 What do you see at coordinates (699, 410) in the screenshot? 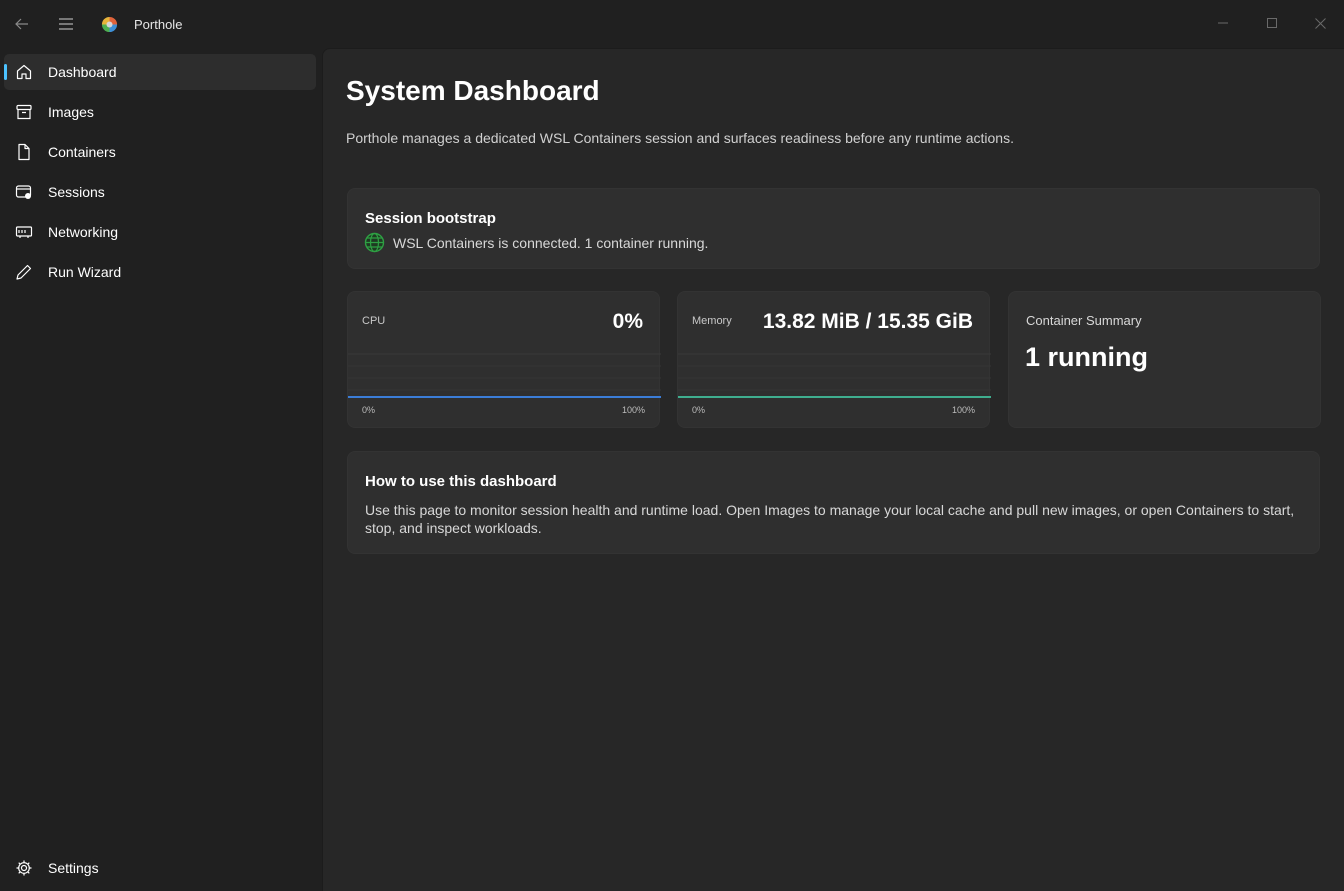
I see `memory-axis-min: 0%` at bounding box center [699, 410].